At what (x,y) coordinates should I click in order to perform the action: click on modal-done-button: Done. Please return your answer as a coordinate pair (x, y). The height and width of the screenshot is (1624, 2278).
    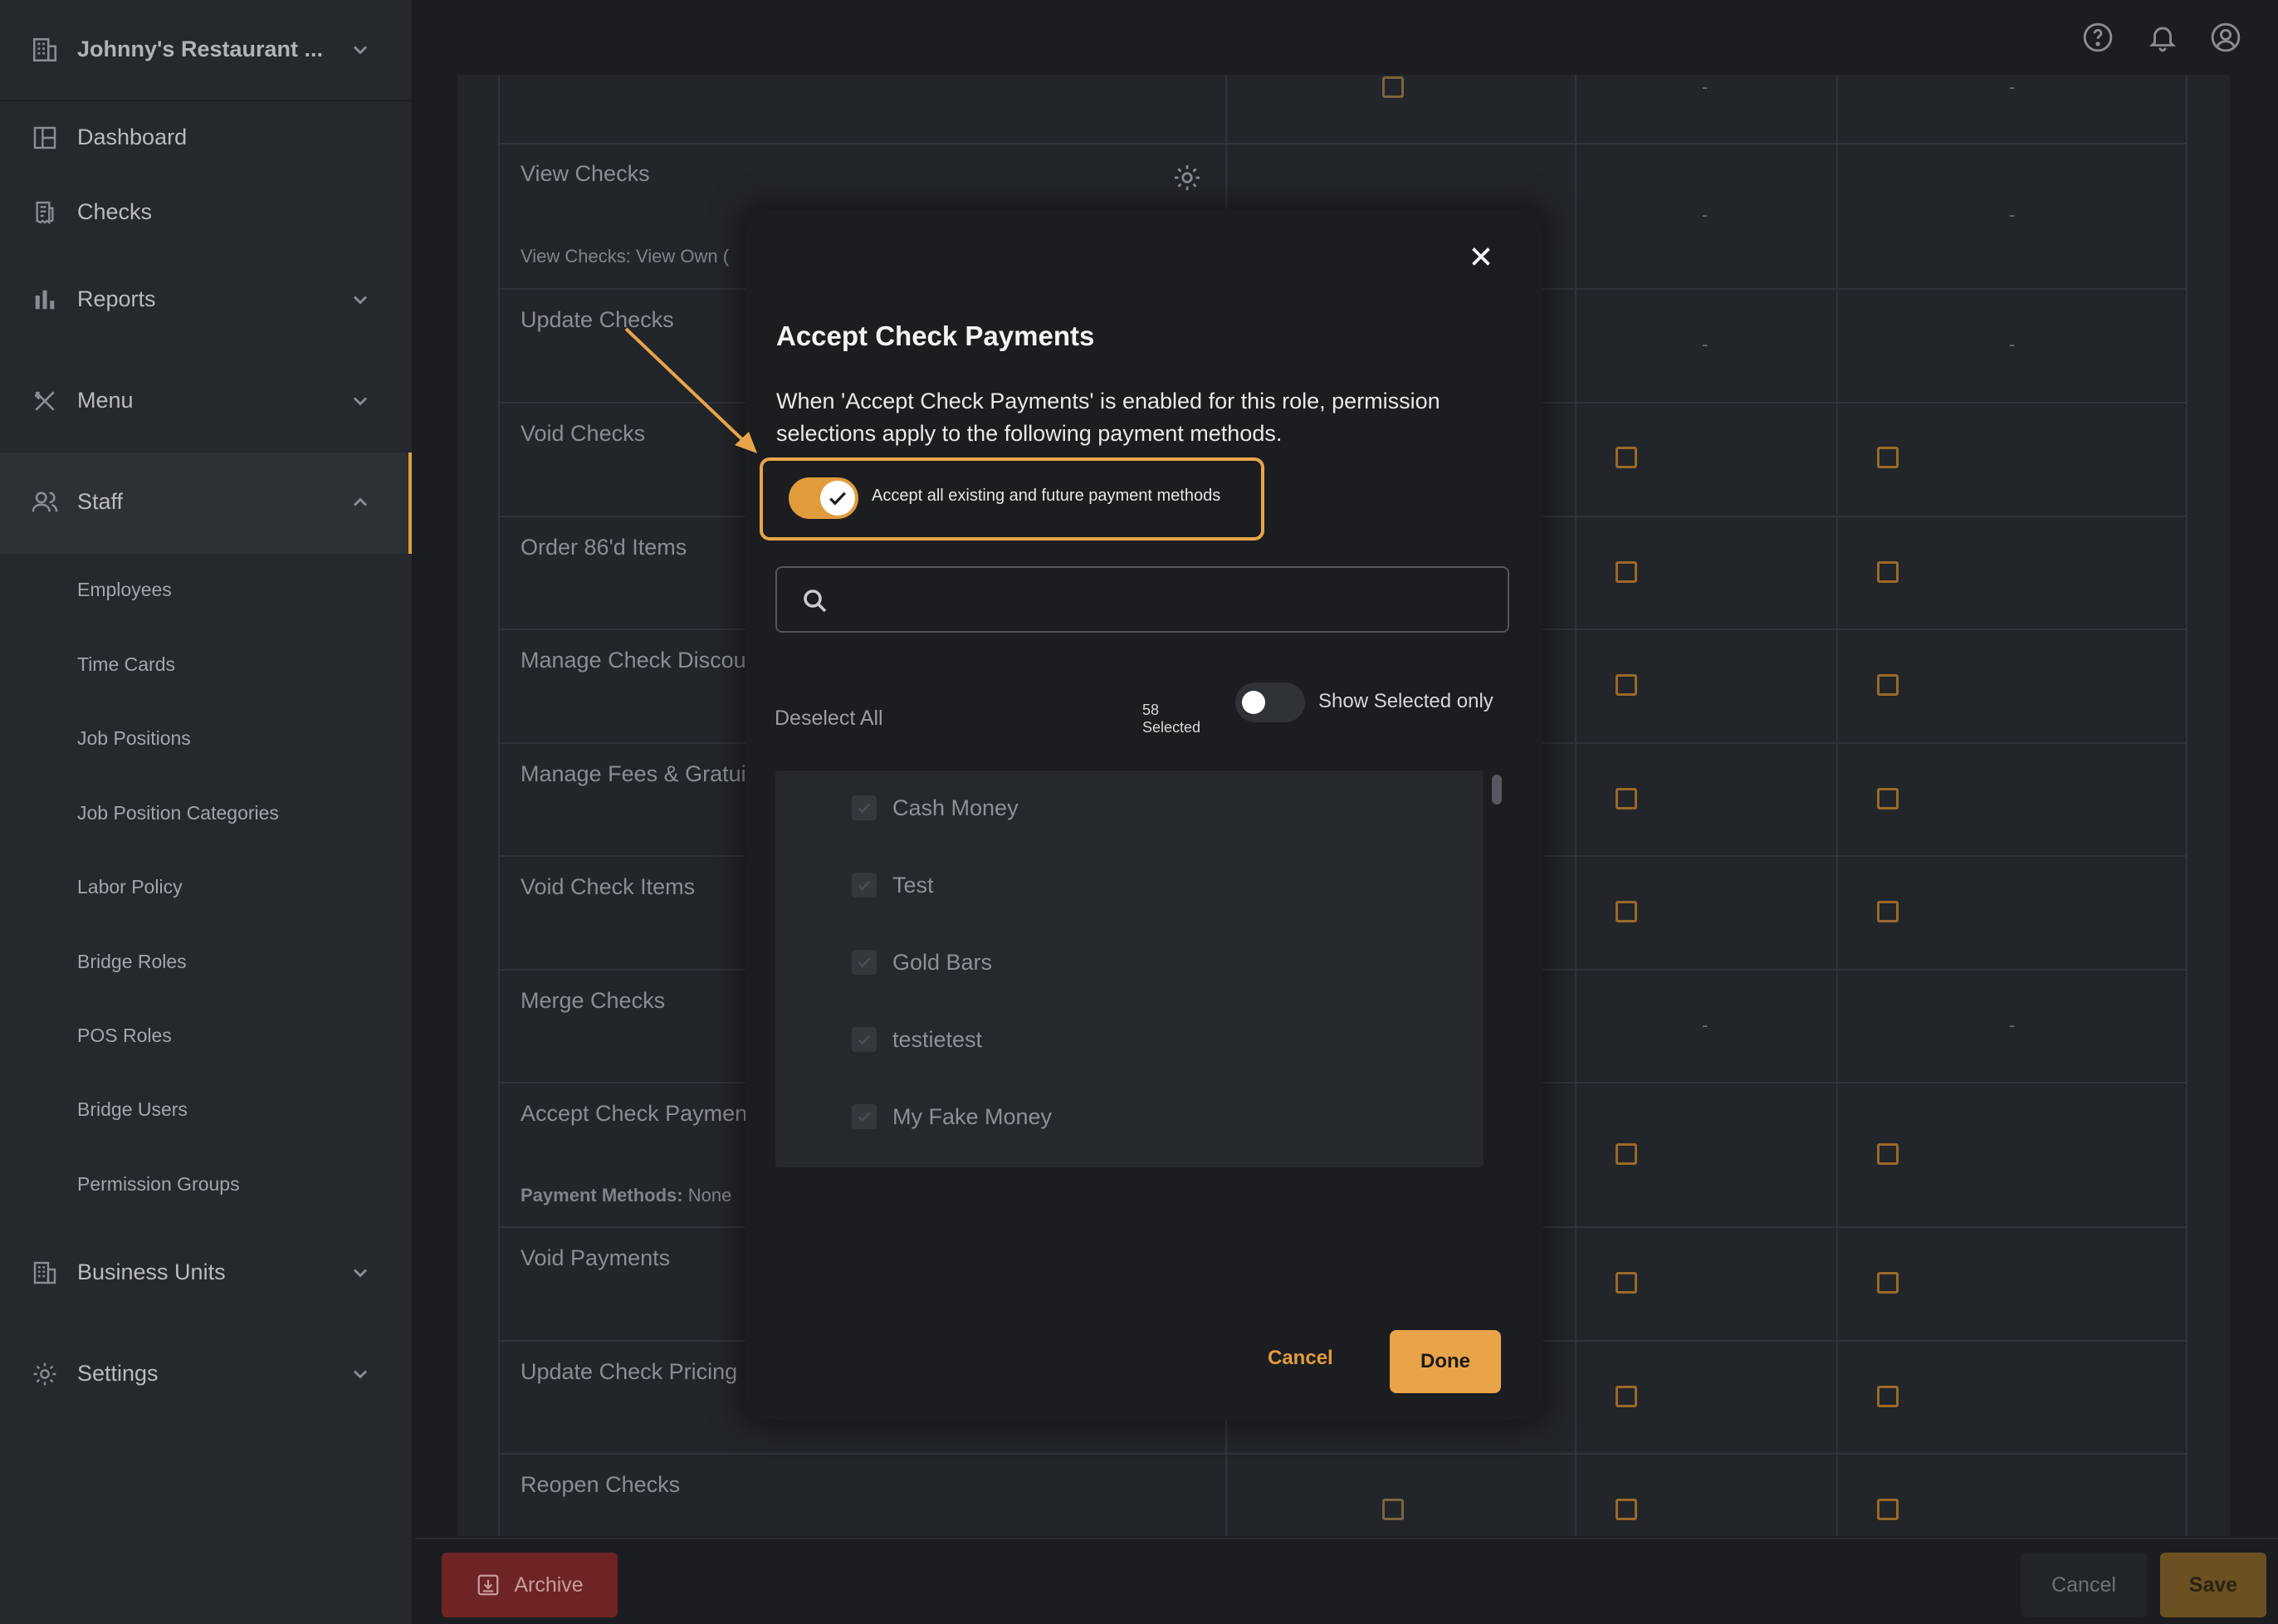
    Looking at the image, I should click on (1445, 1361).